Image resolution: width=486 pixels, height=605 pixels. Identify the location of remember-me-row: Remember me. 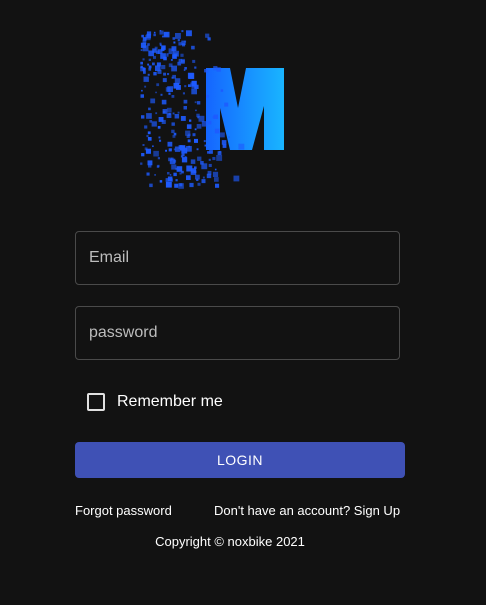
(155, 402).